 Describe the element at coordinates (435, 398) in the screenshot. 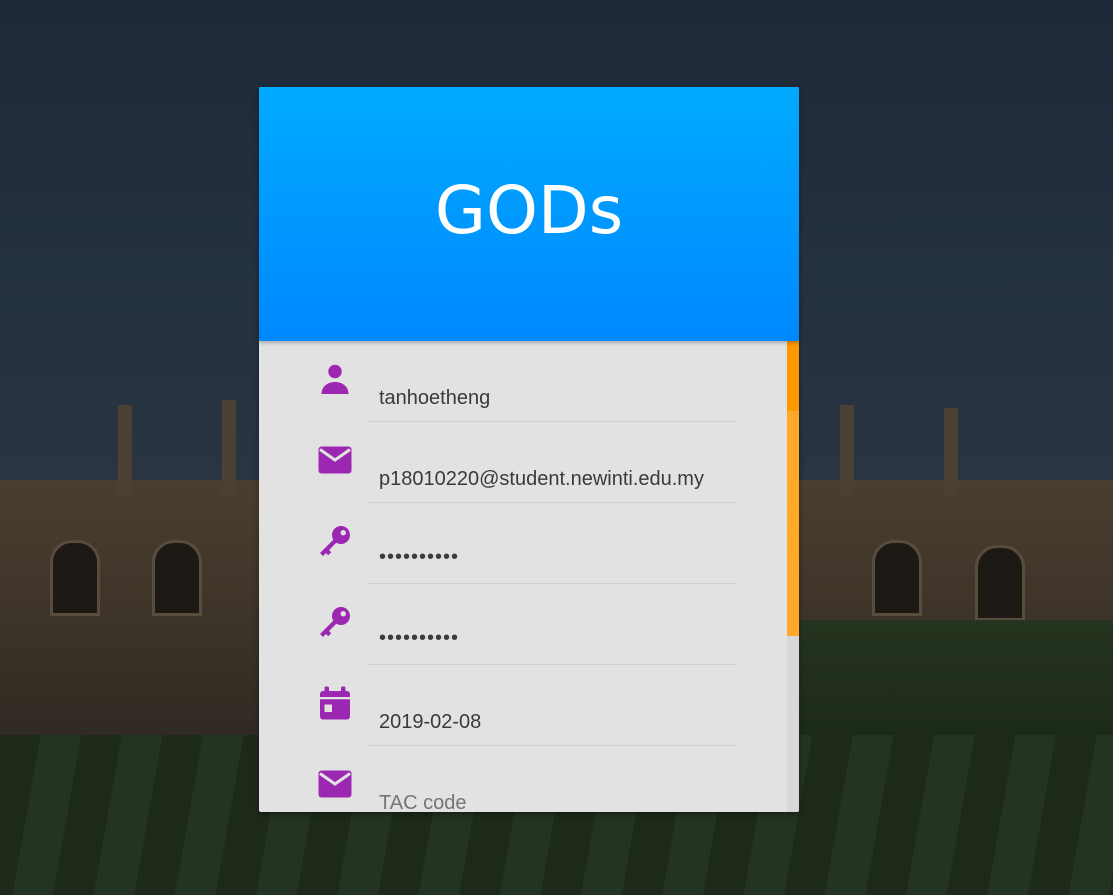

I see `username-value: tanhoetheng` at that location.